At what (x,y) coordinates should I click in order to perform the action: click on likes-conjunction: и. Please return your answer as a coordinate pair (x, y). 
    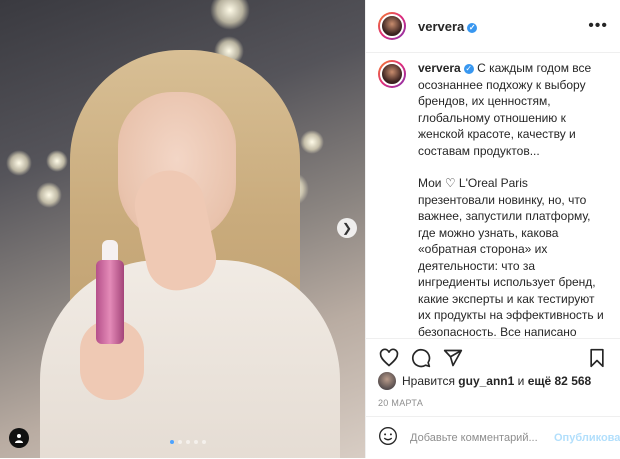
    Looking at the image, I should click on (521, 381).